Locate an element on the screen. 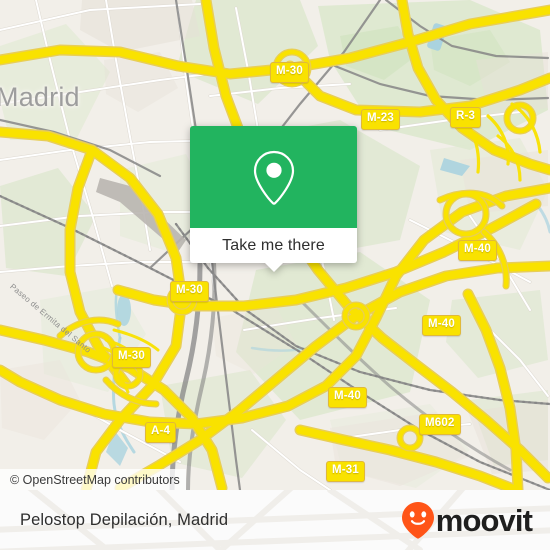 The image size is (550, 550). moovit-wordmark: moovit is located at coordinates (484, 520).